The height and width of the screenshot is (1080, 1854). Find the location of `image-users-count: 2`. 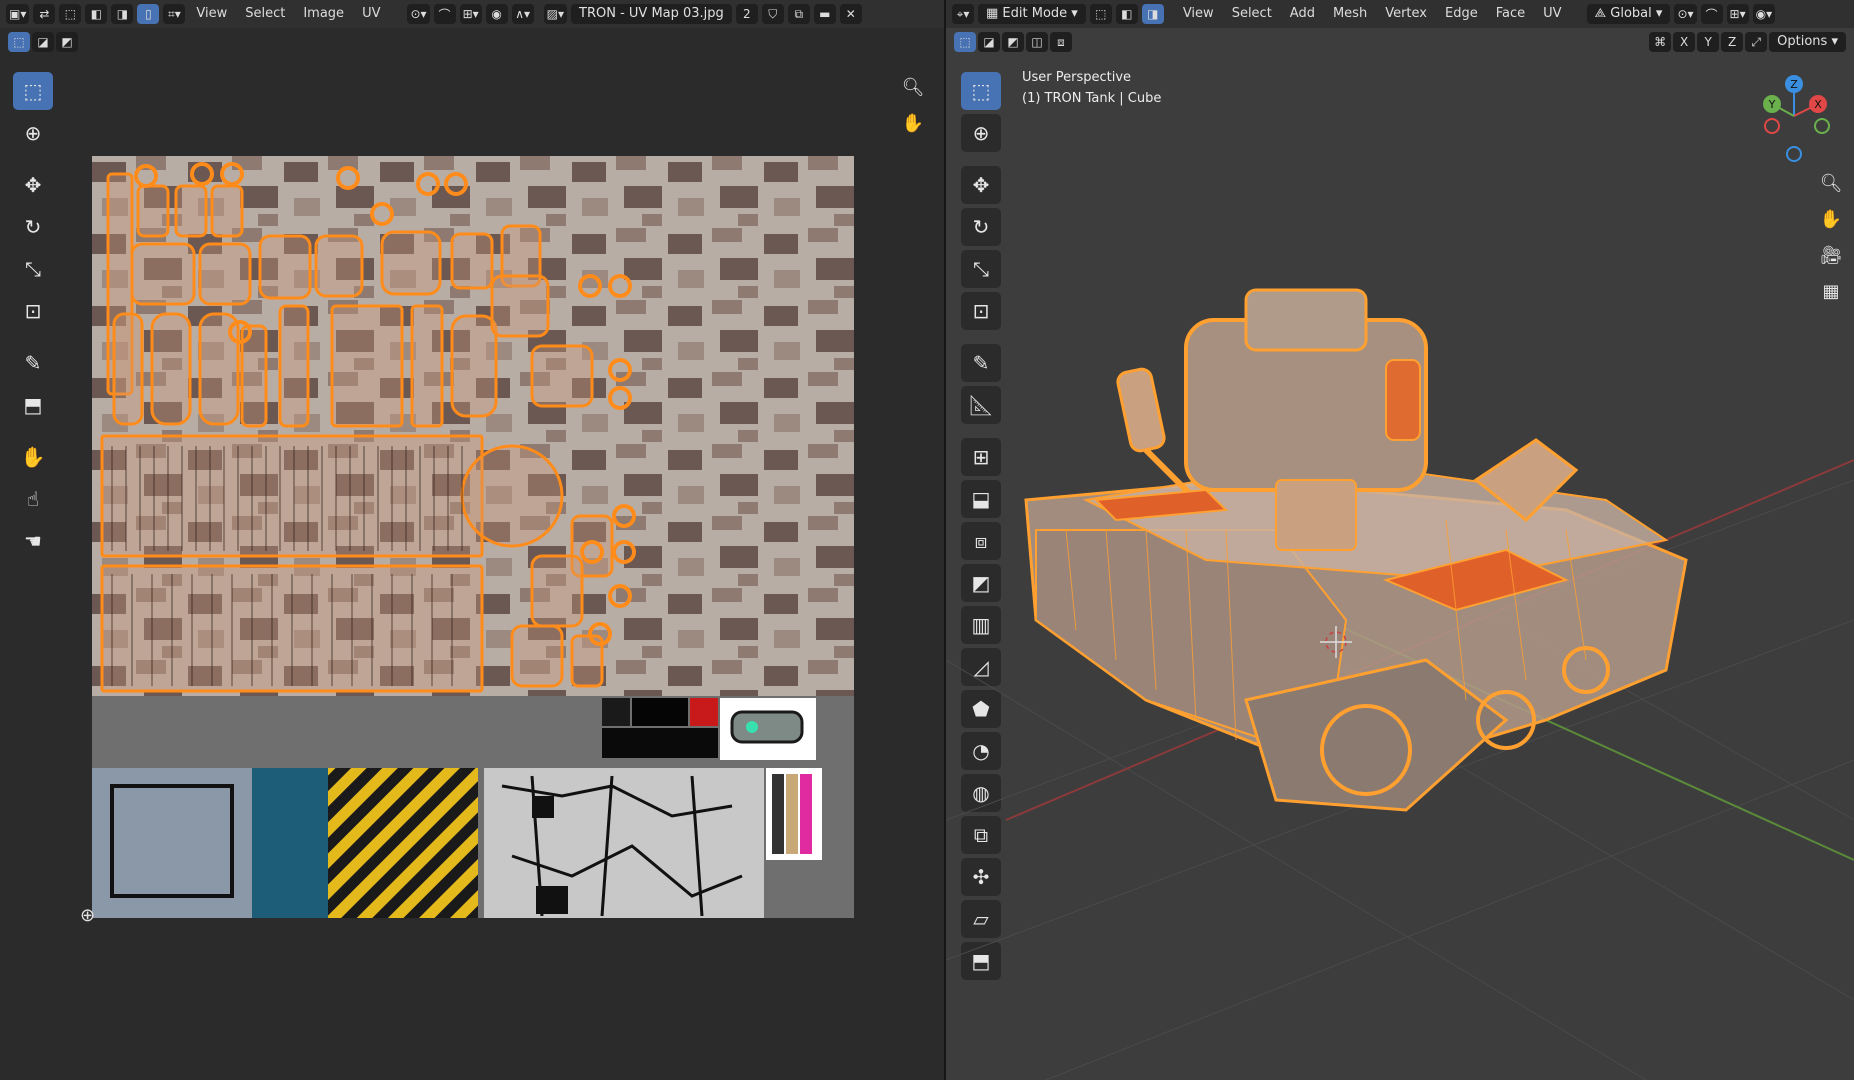

image-users-count: 2 is located at coordinates (746, 14).